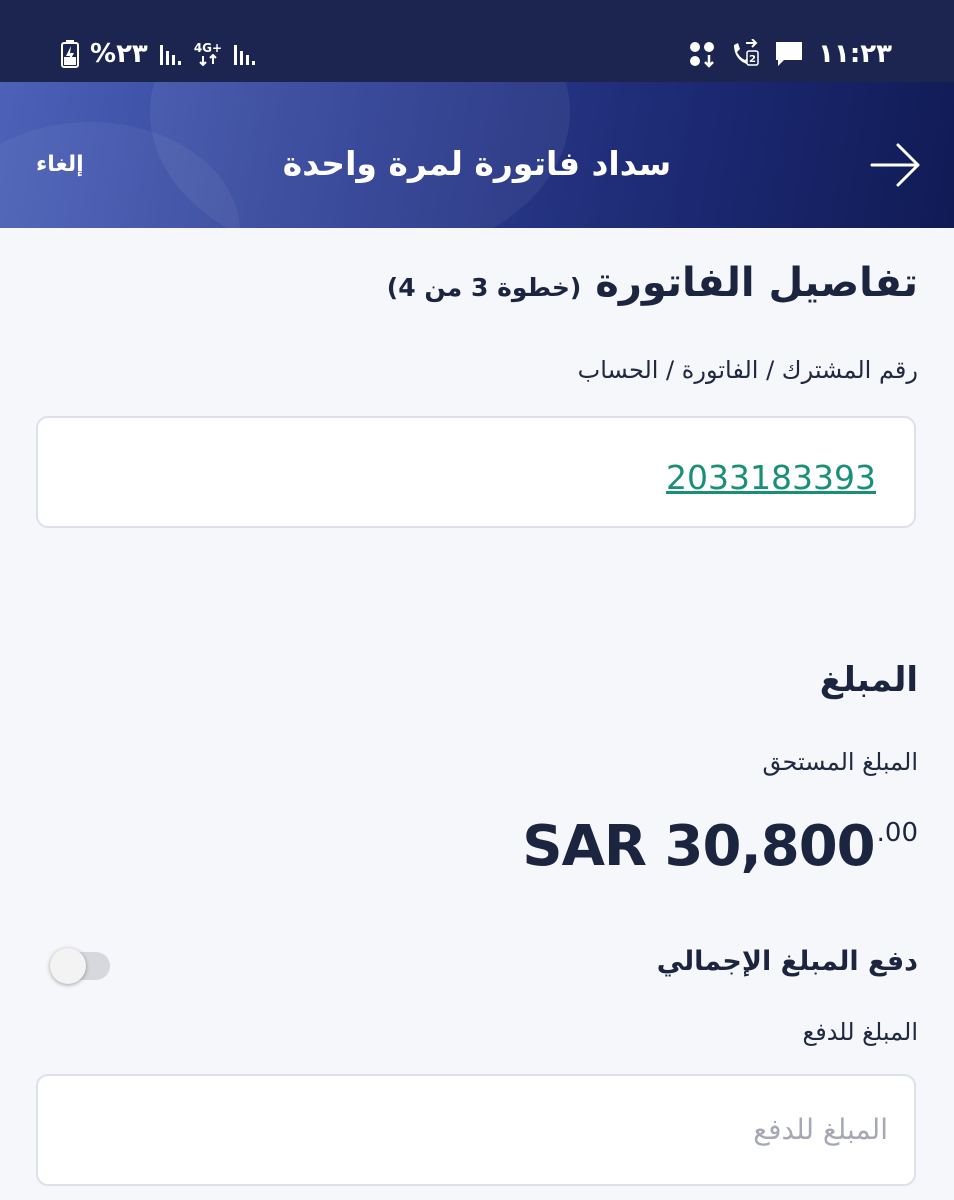 The width and height of the screenshot is (954, 1200). What do you see at coordinates (477, 41) in the screenshot?
I see `status-bar: %٢٣ 4G+ 2 ١١:٢٣` at bounding box center [477, 41].